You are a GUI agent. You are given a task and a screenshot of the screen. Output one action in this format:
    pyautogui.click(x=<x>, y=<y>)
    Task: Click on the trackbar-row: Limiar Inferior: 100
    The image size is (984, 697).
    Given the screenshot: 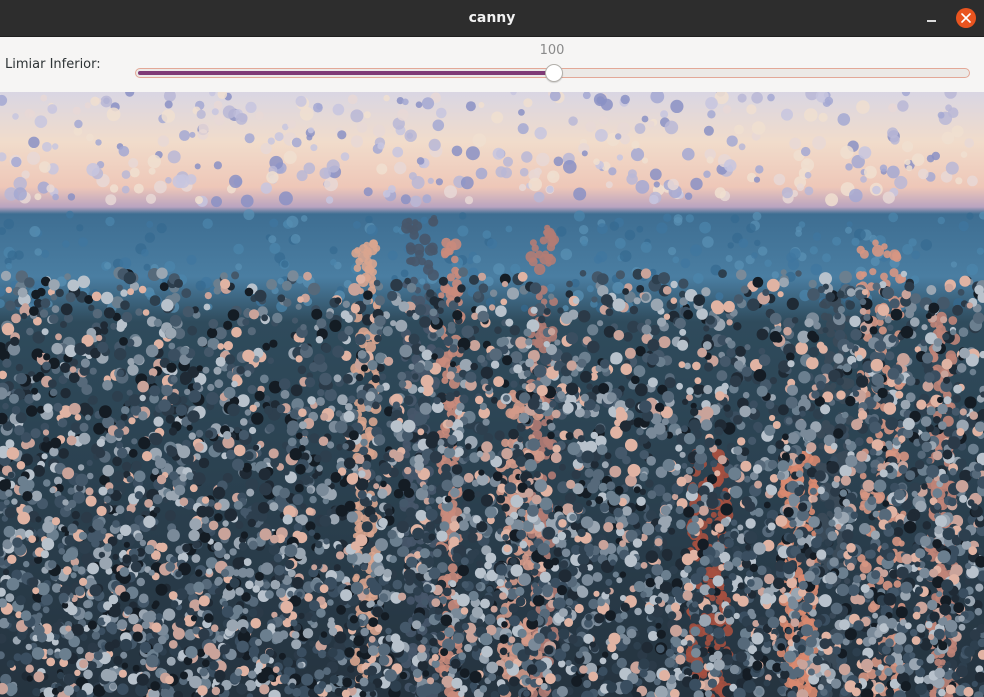 What is the action you would take?
    pyautogui.click(x=492, y=64)
    